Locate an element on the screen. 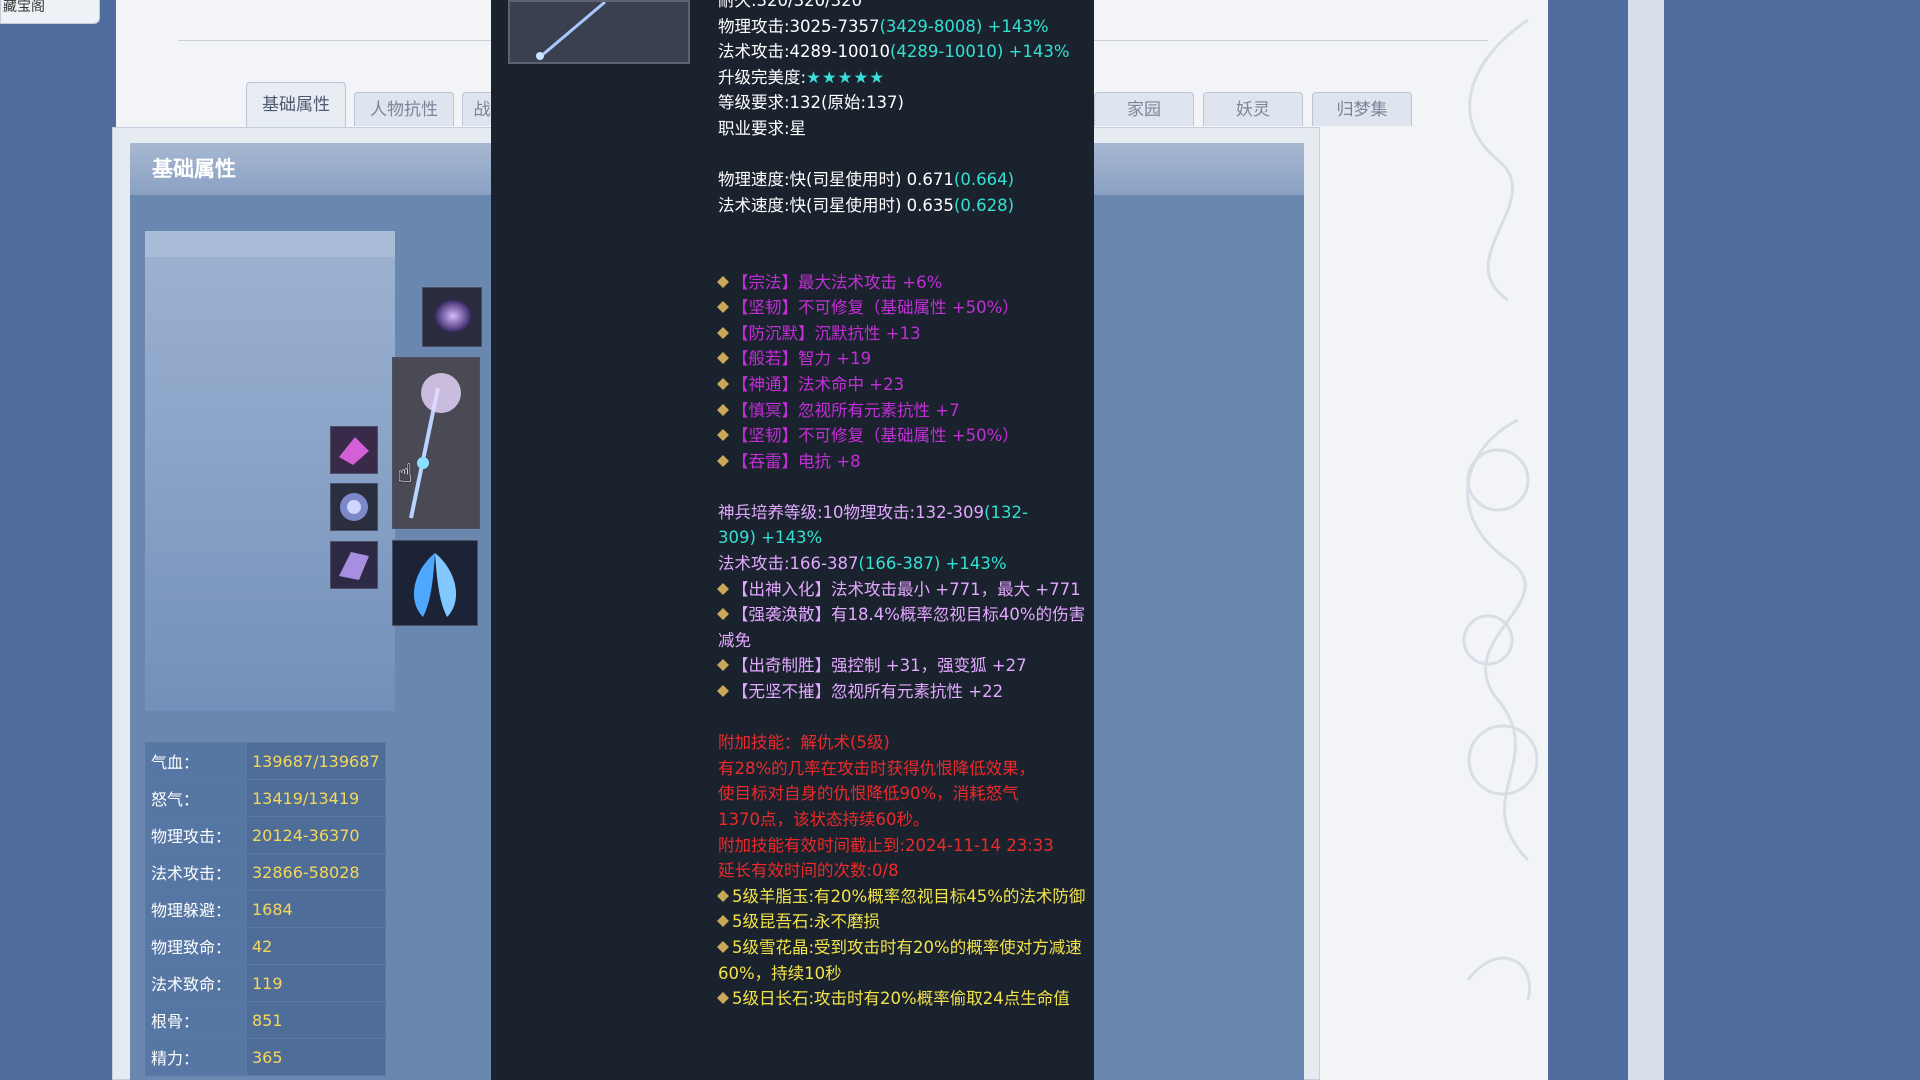  equipment-slot-weapon is located at coordinates (436, 443).